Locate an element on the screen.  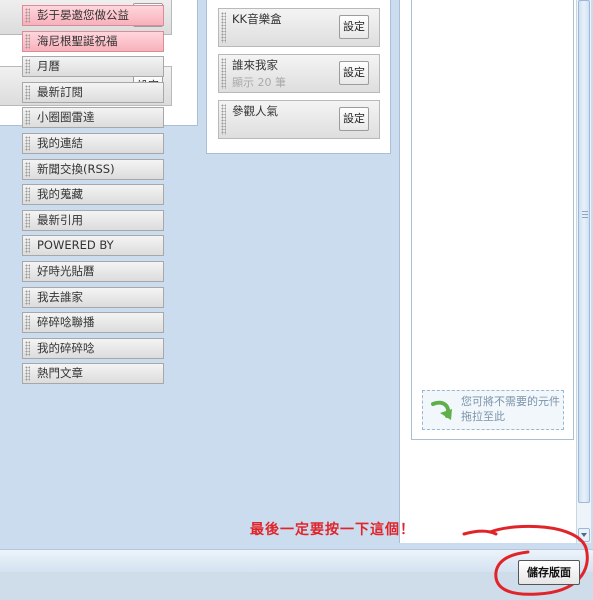
drop-zone-text: 您可將不需要的元件拖拉至此 is located at coordinates (510, 409).